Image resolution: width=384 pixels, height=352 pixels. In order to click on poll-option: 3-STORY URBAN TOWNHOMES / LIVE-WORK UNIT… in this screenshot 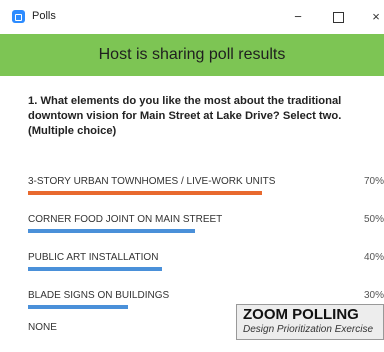, I will do `click(206, 191)`.